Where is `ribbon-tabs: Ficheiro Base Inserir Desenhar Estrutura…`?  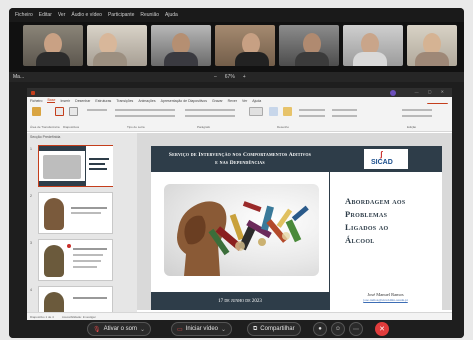 ribbon-tabs: Ficheiro Base Inserir Desenhar Estrutura… is located at coordinates (239, 103).